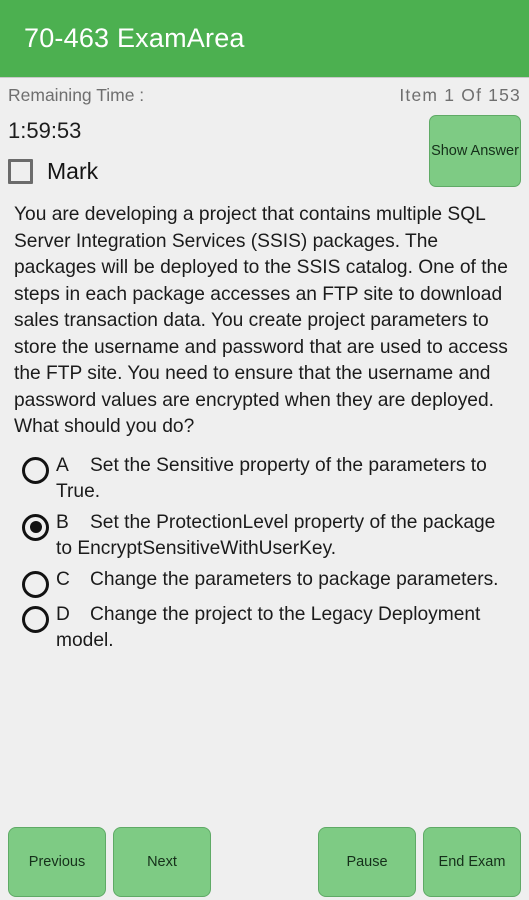 The width and height of the screenshot is (529, 900). Describe the element at coordinates (475, 151) in the screenshot. I see `show-answer-button: Show Answer` at that location.